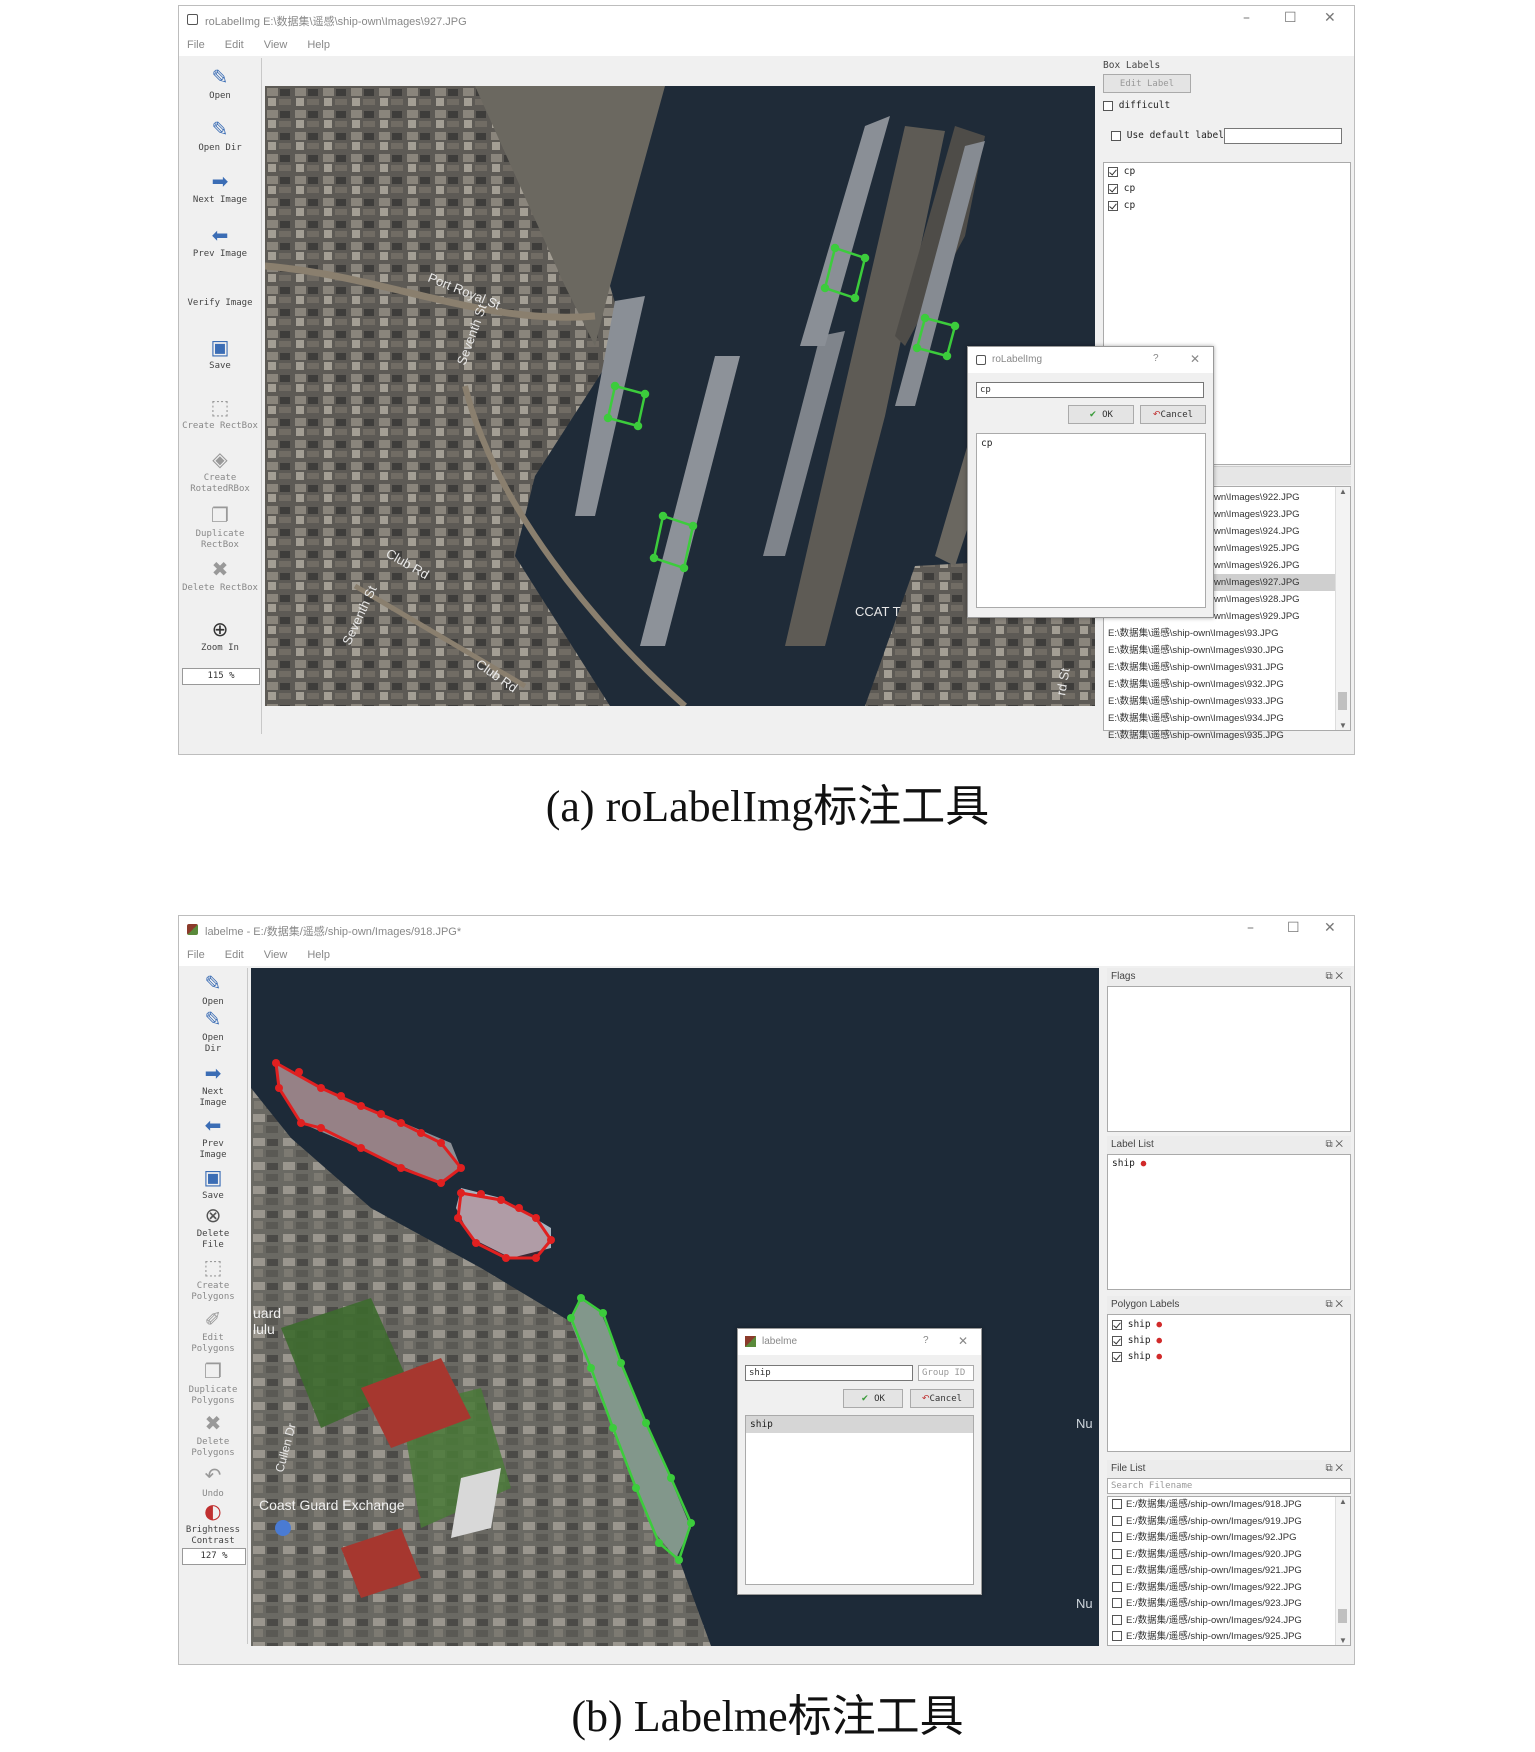  What do you see at coordinates (213, 1383) in the screenshot?
I see `duplicate-polygons-button: ❐ Duplicate Polygons` at bounding box center [213, 1383].